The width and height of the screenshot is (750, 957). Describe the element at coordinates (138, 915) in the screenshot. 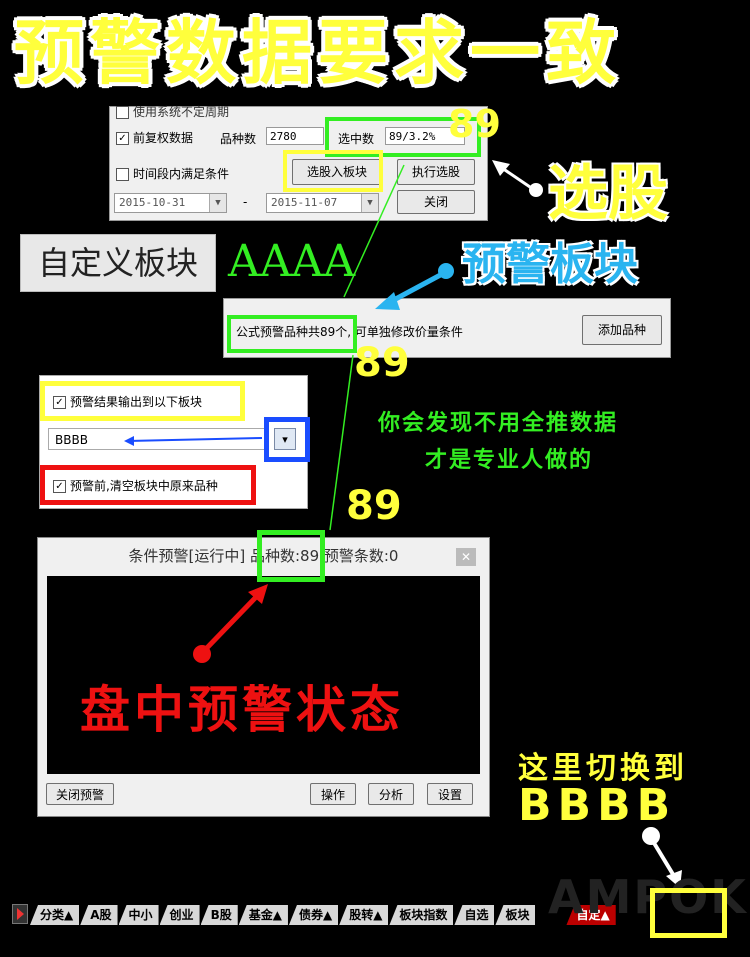

I see `tab-2: 中小` at that location.